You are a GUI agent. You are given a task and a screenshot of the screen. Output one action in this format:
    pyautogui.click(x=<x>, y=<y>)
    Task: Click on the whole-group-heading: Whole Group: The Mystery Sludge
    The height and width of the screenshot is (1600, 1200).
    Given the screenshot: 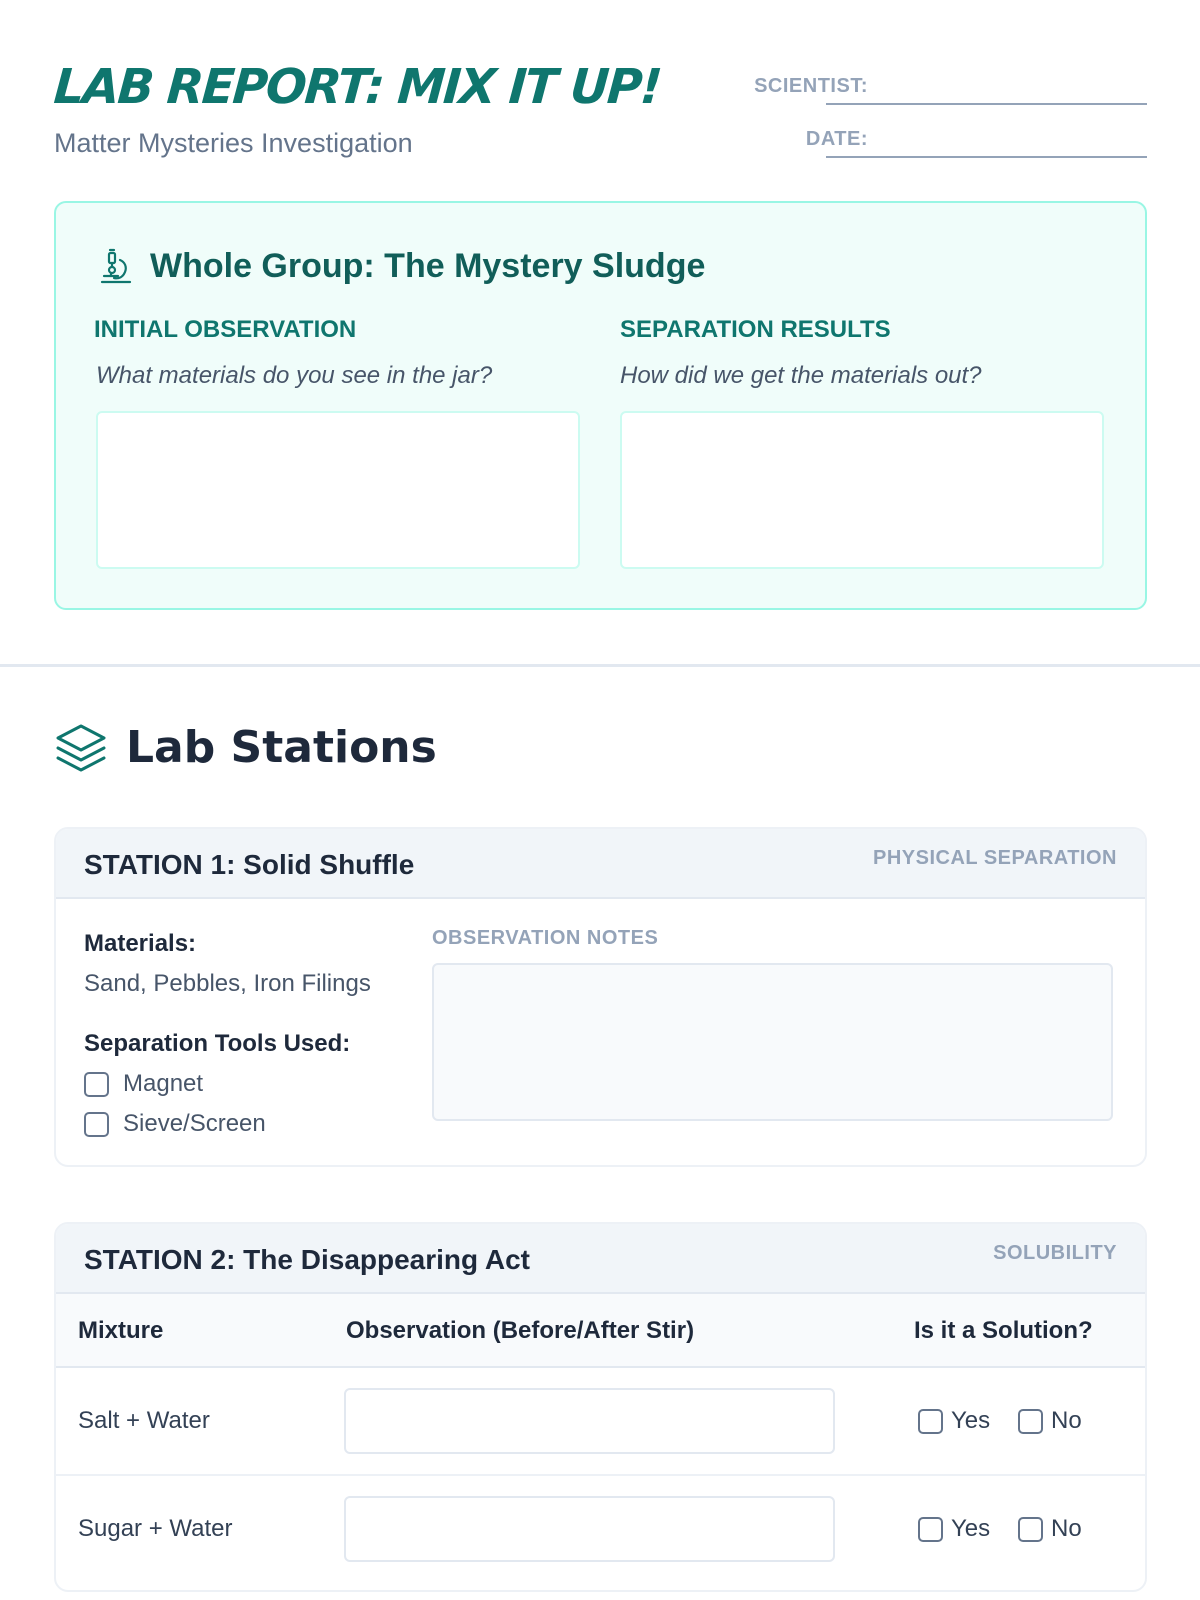 What is the action you would take?
    pyautogui.click(x=400, y=266)
    